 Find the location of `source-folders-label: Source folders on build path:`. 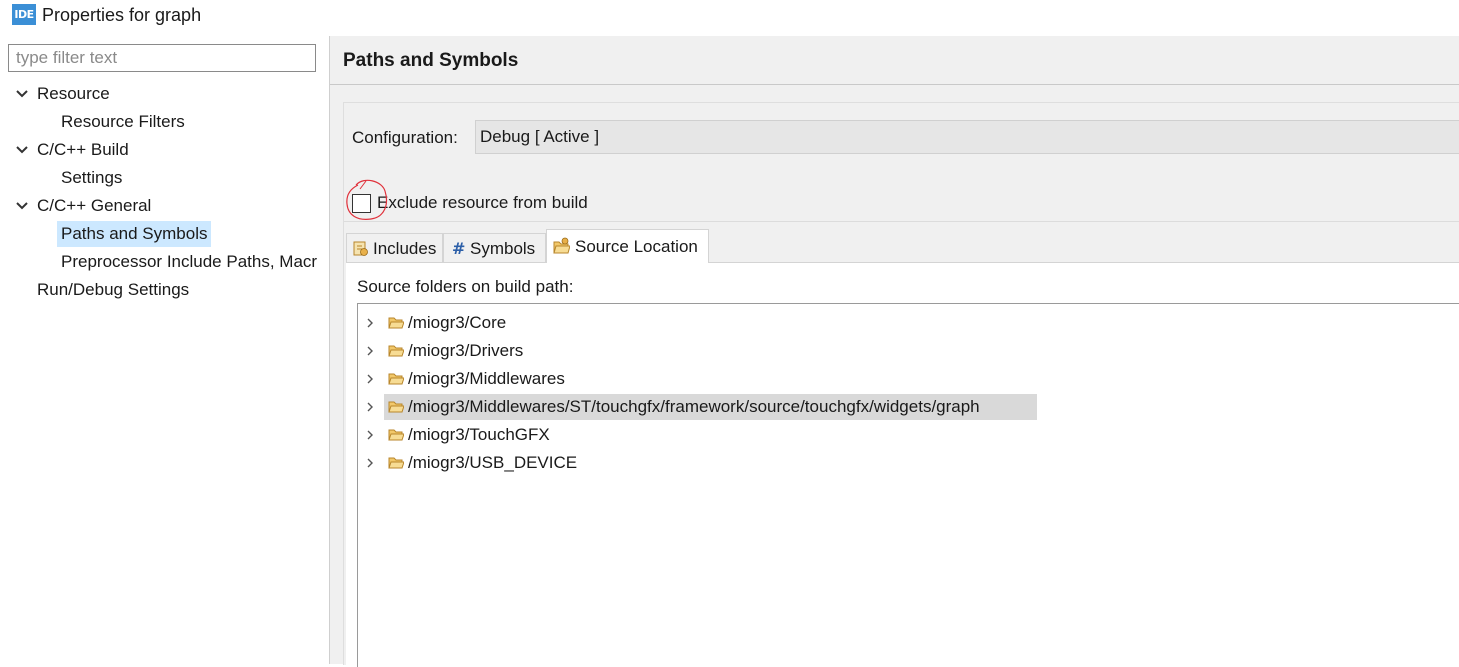

source-folders-label: Source folders on build path: is located at coordinates (465, 286).